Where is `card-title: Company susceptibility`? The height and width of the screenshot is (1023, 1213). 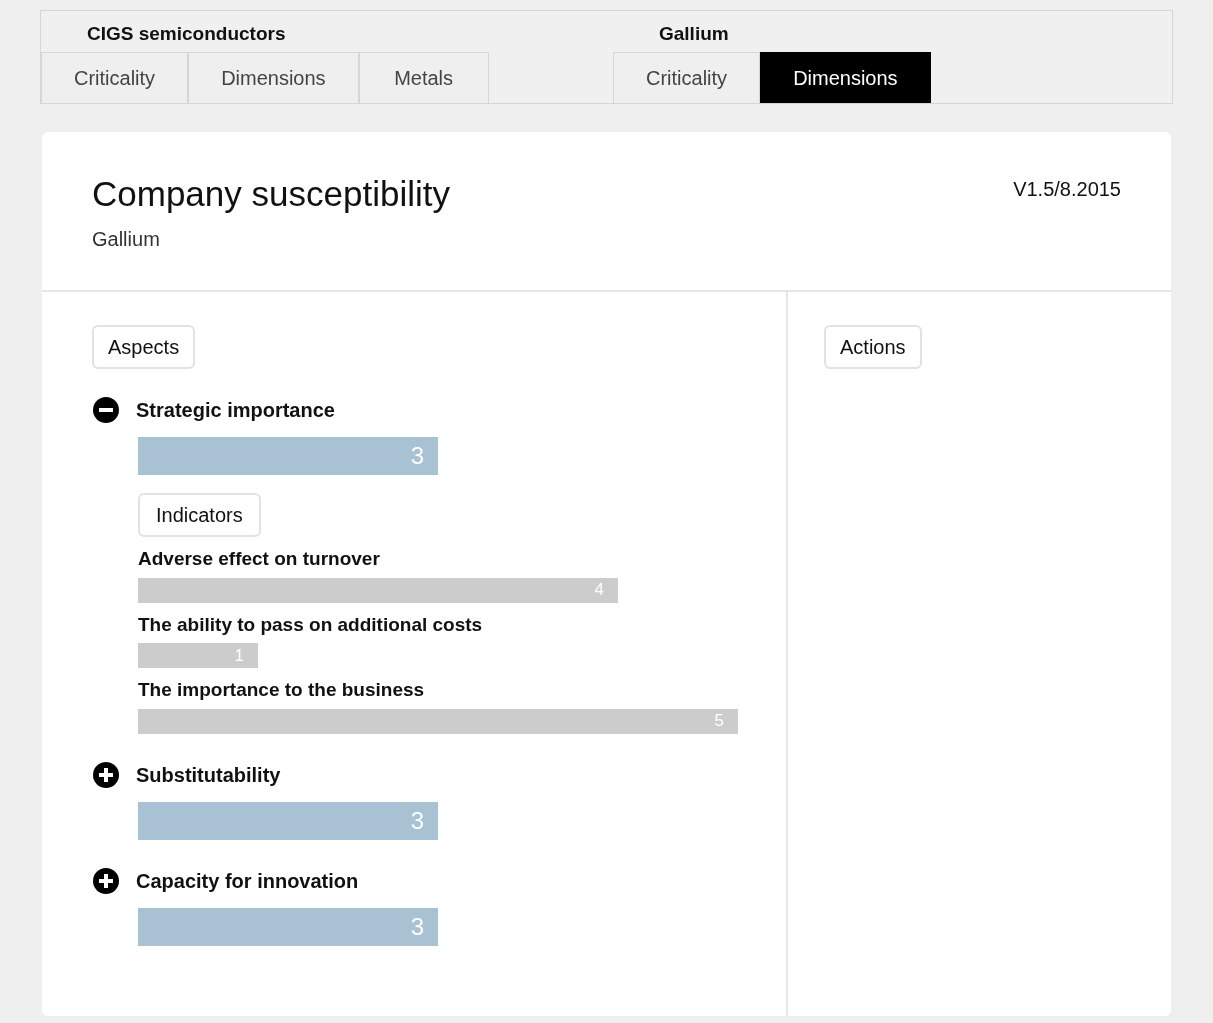 card-title: Company susceptibility is located at coordinates (271, 194).